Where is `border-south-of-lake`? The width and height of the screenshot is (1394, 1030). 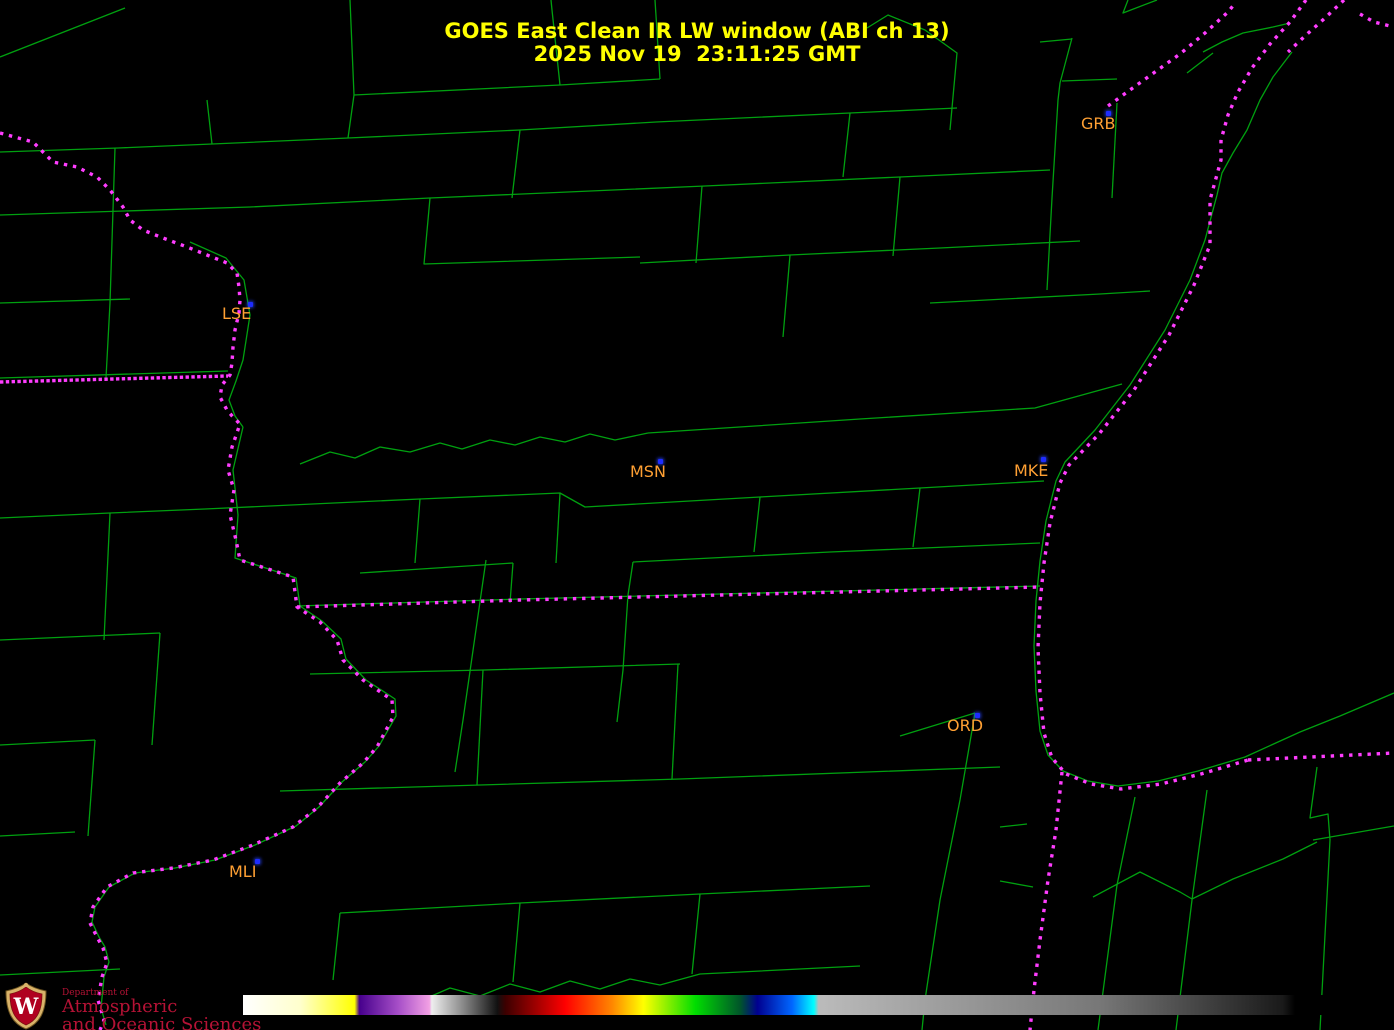 border-south-of-lake is located at coordinates (1320, 756).